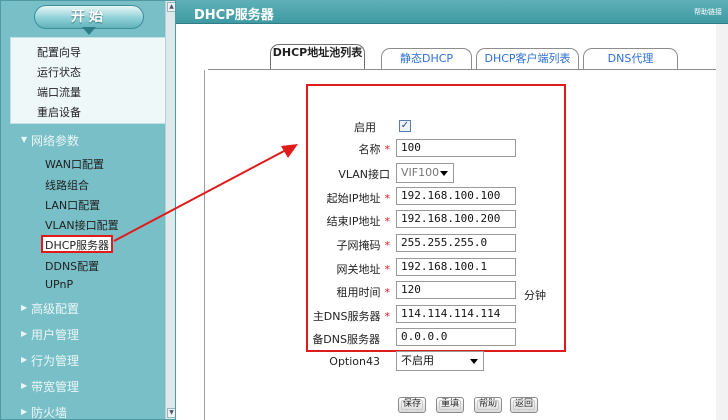 The height and width of the screenshot is (420, 728). Describe the element at coordinates (49, 411) in the screenshot. I see `sidebar-category-firewall: 防火墙` at that location.